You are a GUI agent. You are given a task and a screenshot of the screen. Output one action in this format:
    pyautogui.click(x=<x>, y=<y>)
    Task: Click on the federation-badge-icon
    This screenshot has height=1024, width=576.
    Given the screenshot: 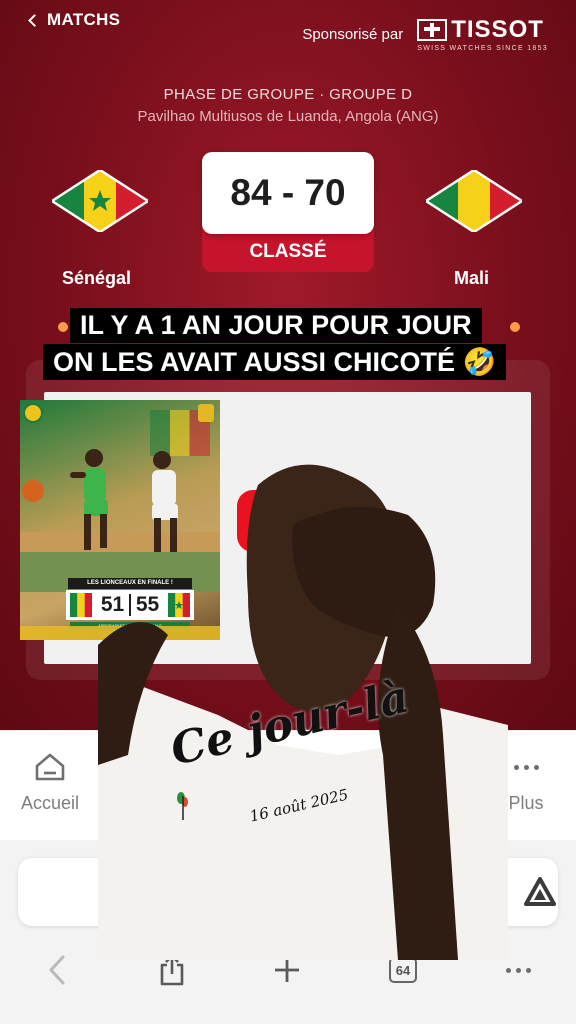 What is the action you would take?
    pyautogui.click(x=33, y=413)
    